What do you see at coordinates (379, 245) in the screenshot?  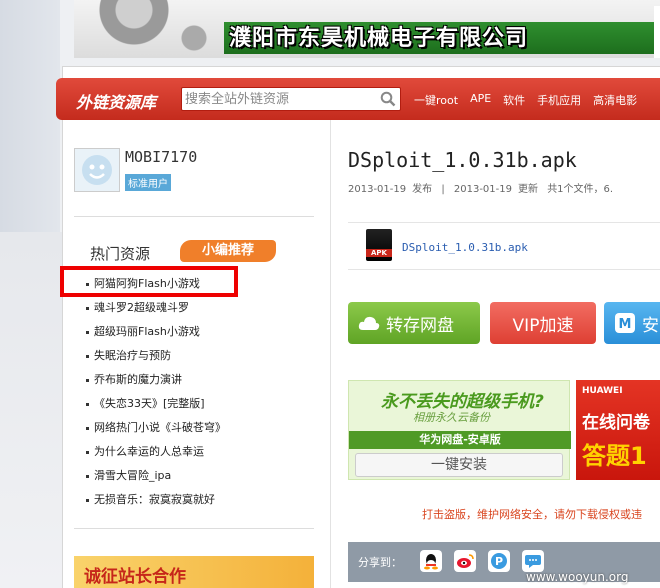 I see `apk-file-icon: APK` at bounding box center [379, 245].